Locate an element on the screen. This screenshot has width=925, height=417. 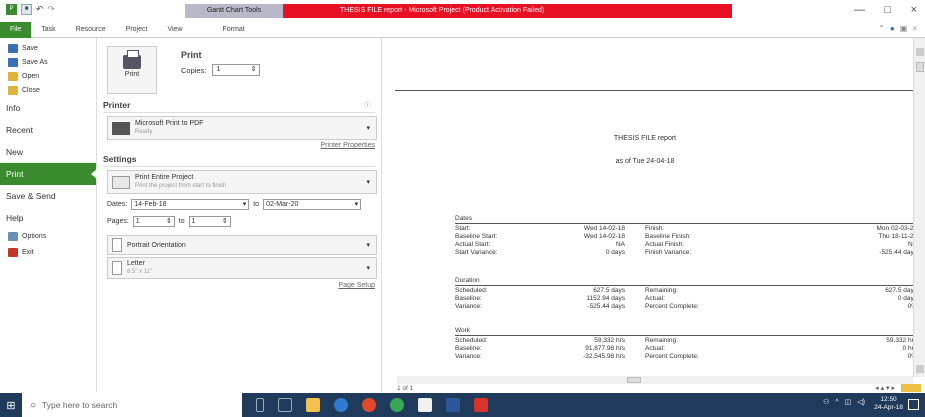
table-row: Start: Wed 14-02-18 Finish: Mon 02-03-20 is located at coordinates (686, 228).